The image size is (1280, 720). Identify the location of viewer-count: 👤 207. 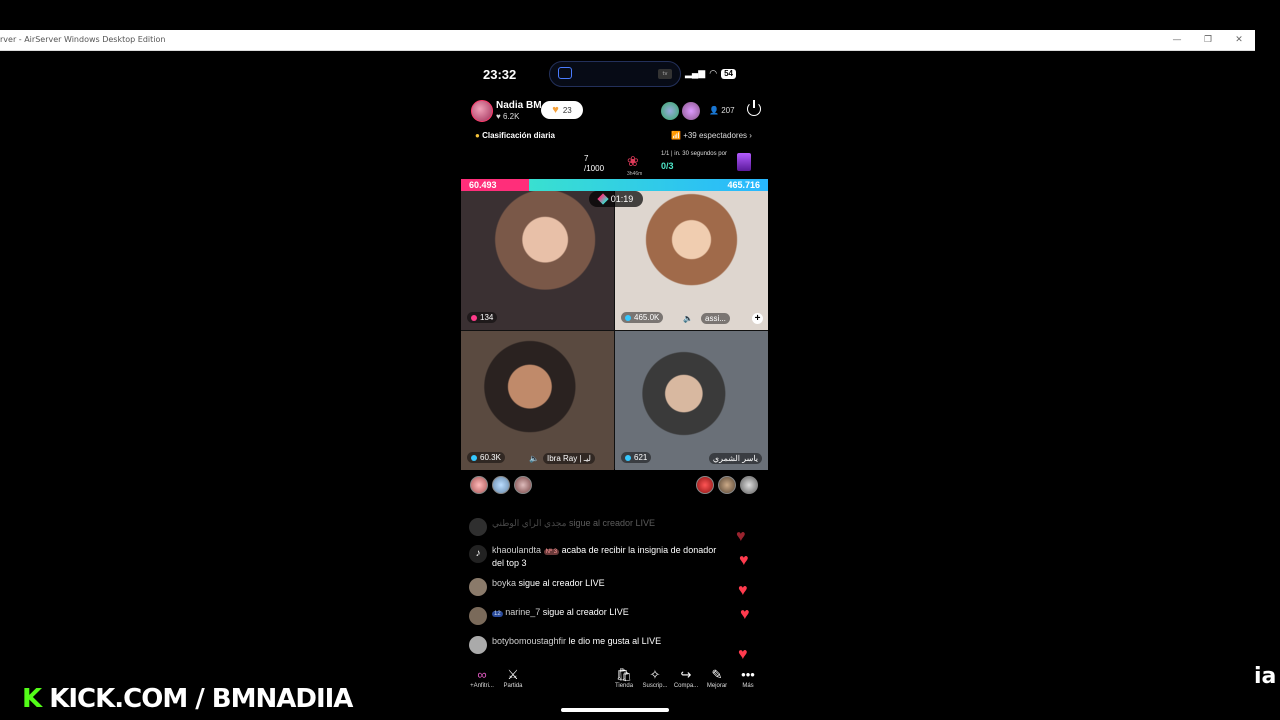
(722, 110).